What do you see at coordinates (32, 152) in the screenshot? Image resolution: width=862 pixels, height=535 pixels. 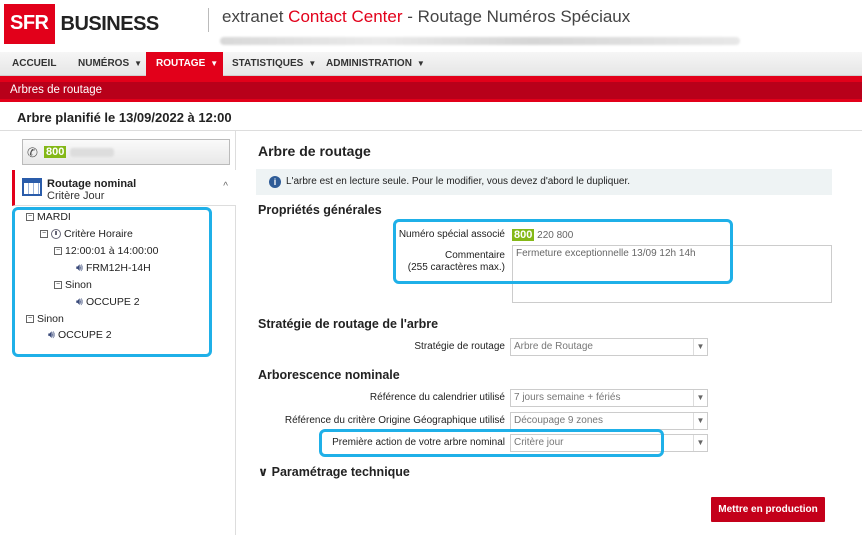 I see `phone-icon: ✆` at bounding box center [32, 152].